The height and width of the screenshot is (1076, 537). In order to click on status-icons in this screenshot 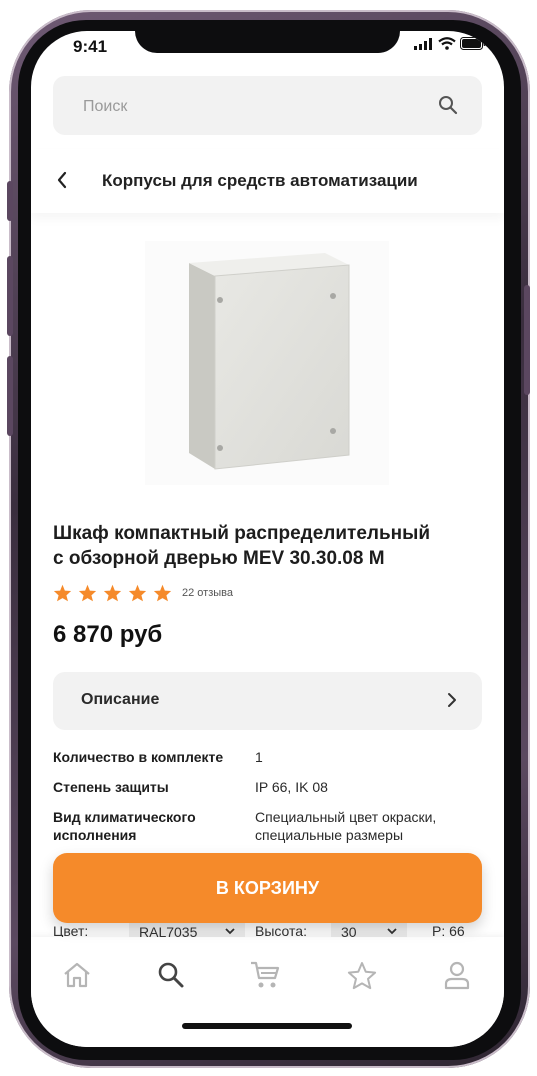, I will do `click(450, 43)`.